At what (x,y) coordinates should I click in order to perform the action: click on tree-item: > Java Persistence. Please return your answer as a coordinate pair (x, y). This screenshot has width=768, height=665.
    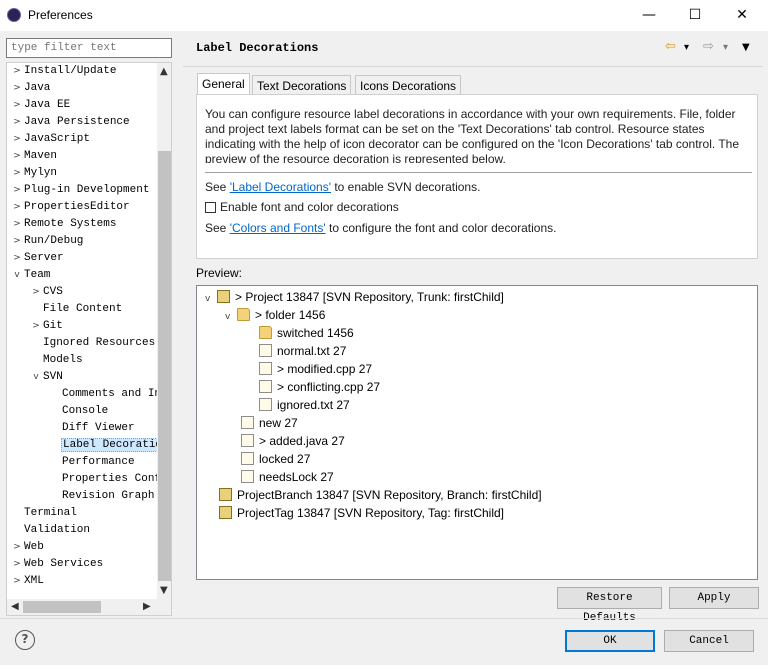
    Looking at the image, I should click on (71, 122).